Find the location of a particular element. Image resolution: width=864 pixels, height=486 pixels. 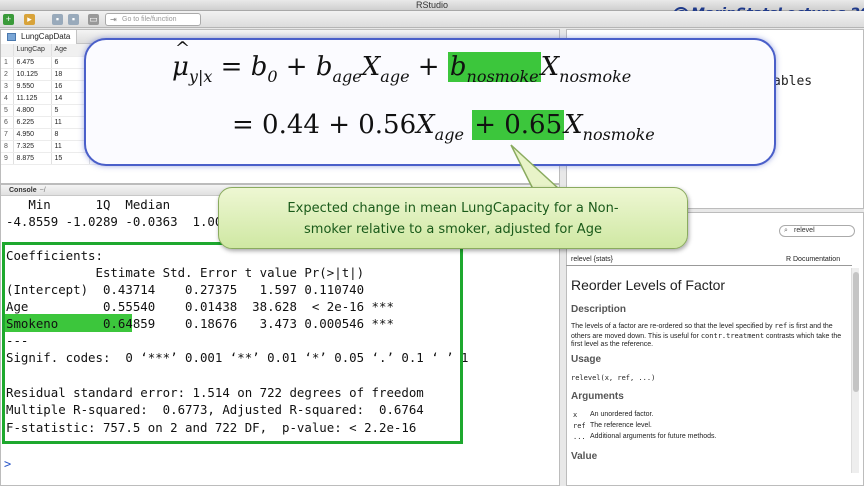

help-value-heading: Value is located at coordinates (584, 456).